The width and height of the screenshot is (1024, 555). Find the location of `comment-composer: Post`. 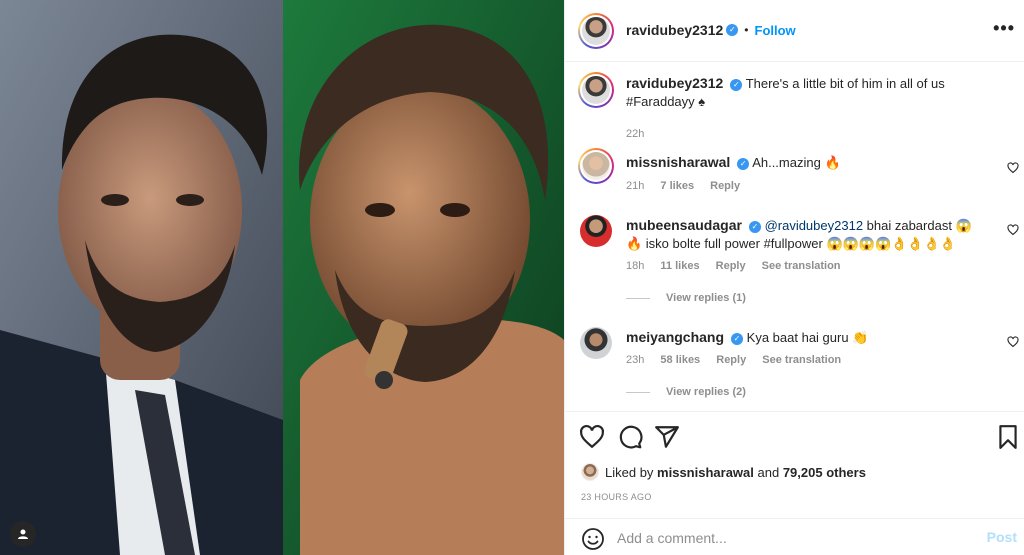

comment-composer: Post is located at coordinates (794, 536).